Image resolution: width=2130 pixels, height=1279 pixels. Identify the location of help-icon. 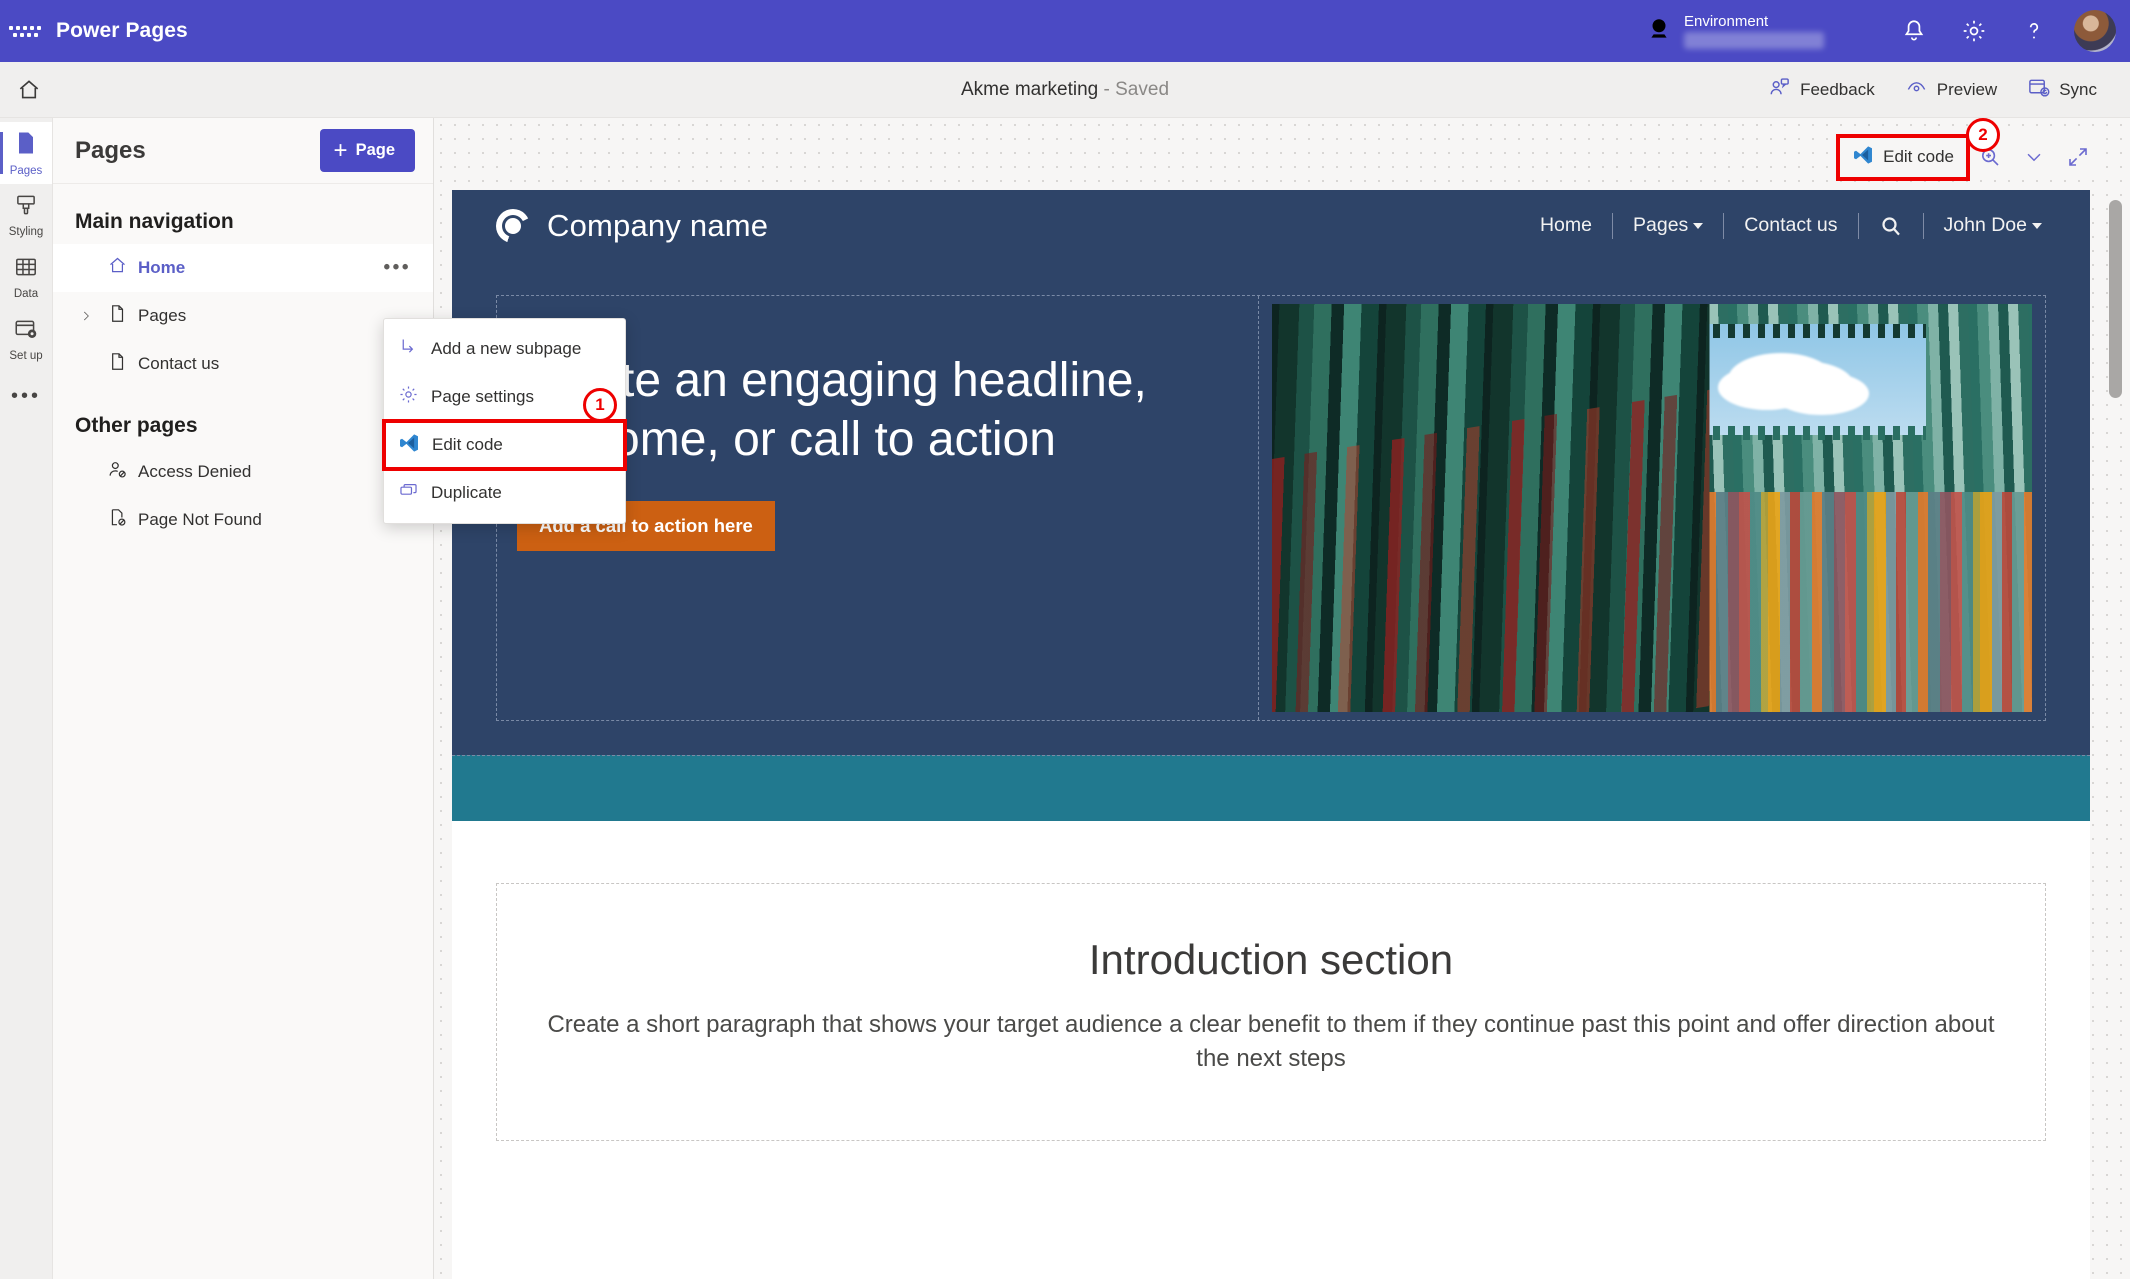
(2034, 31).